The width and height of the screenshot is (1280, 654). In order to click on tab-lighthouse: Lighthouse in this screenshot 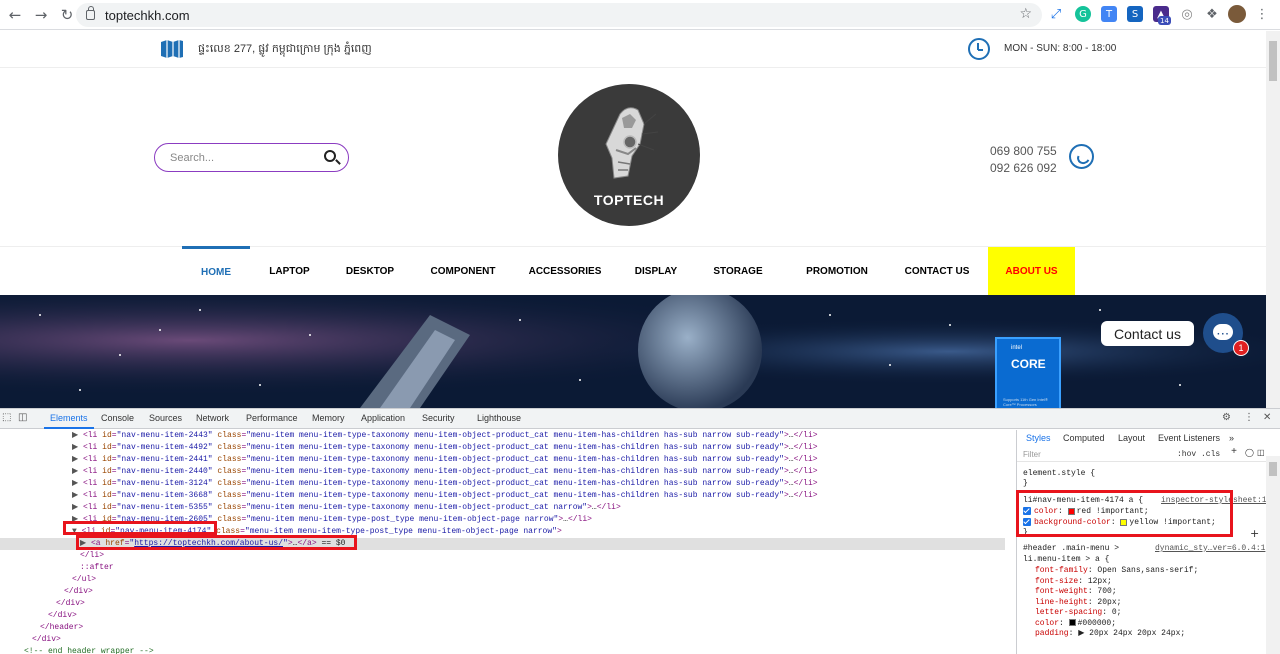, I will do `click(499, 418)`.